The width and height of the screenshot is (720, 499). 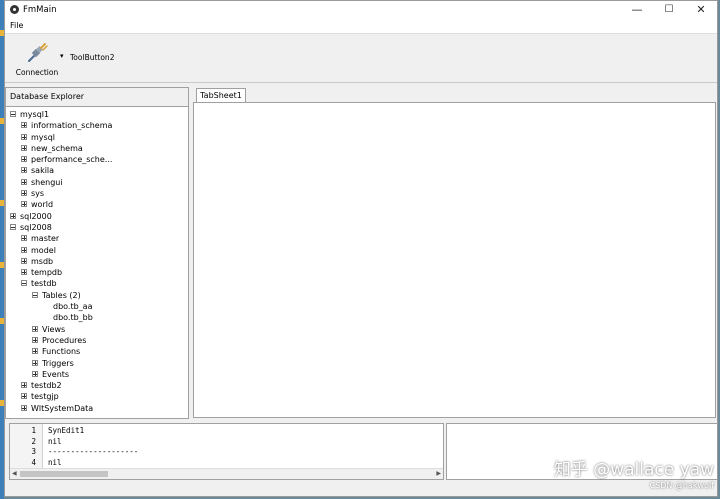 I want to click on menu-bar: File, so click(x=361, y=26).